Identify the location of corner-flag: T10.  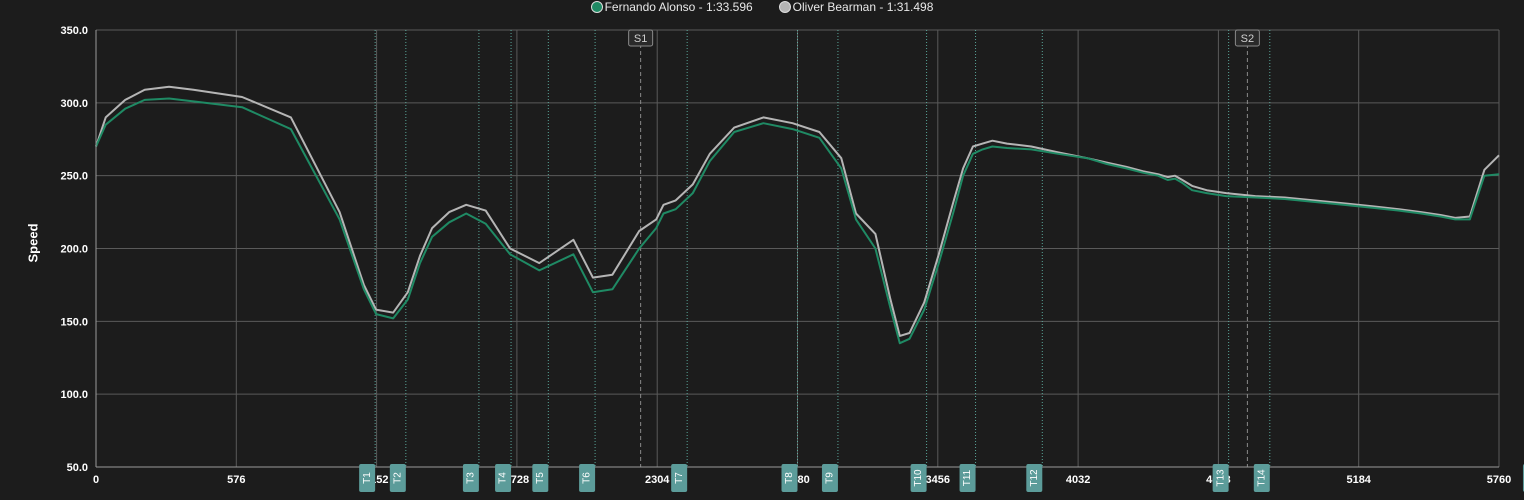
(918, 478).